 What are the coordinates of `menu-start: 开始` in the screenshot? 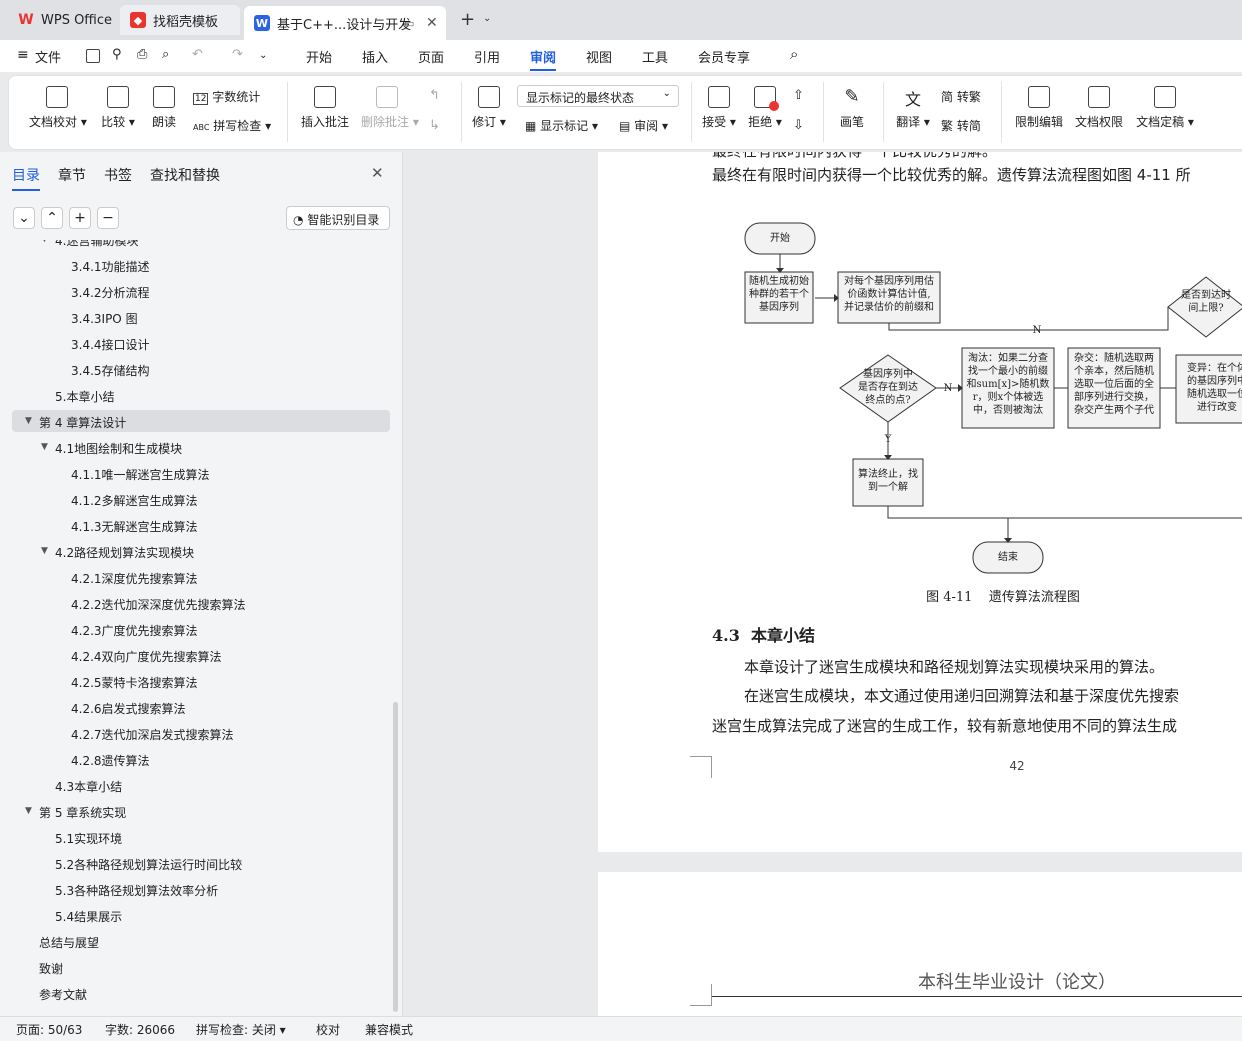 It's located at (319, 56).